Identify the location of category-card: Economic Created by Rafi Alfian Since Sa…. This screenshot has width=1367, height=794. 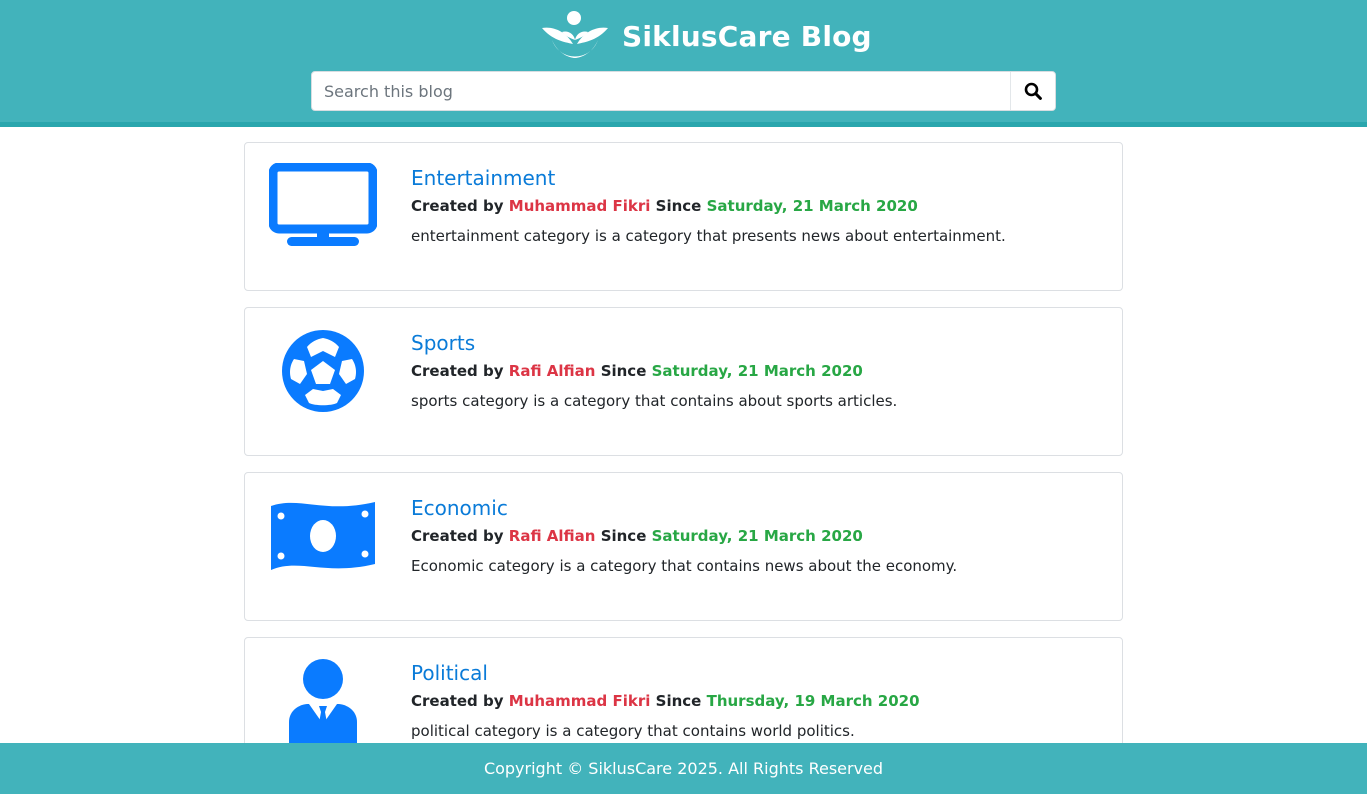
(683, 546).